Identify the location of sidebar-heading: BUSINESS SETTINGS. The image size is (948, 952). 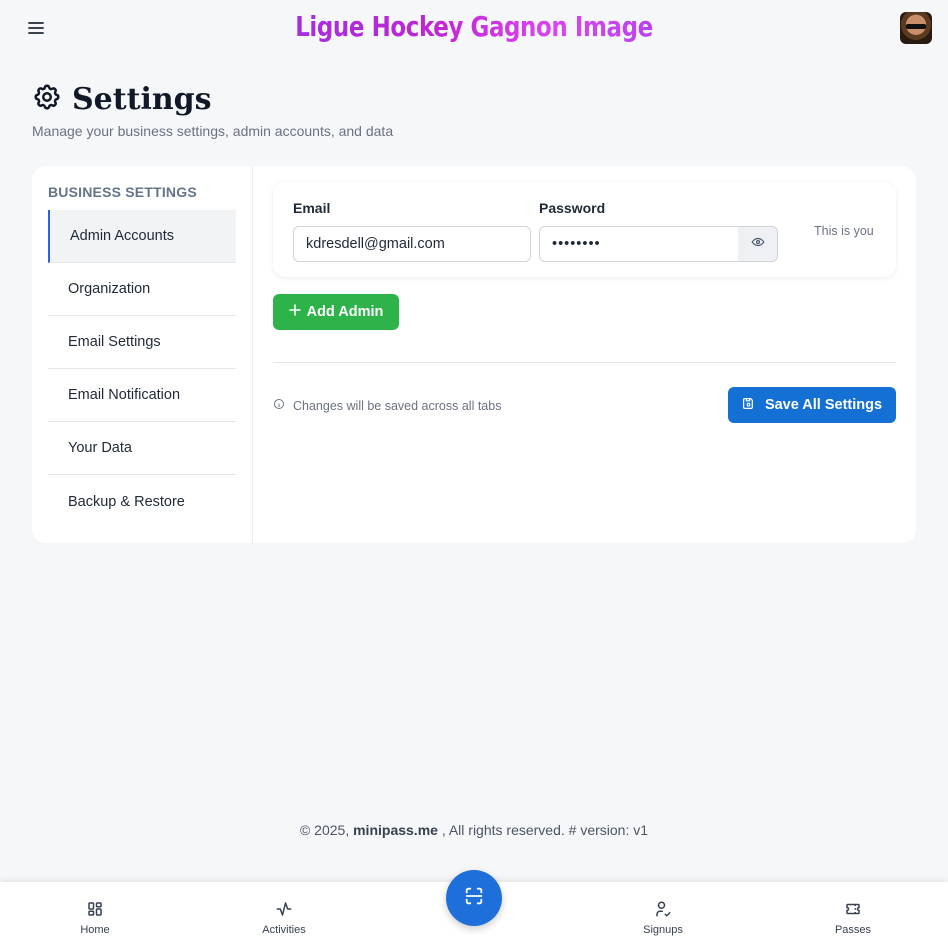
(122, 192).